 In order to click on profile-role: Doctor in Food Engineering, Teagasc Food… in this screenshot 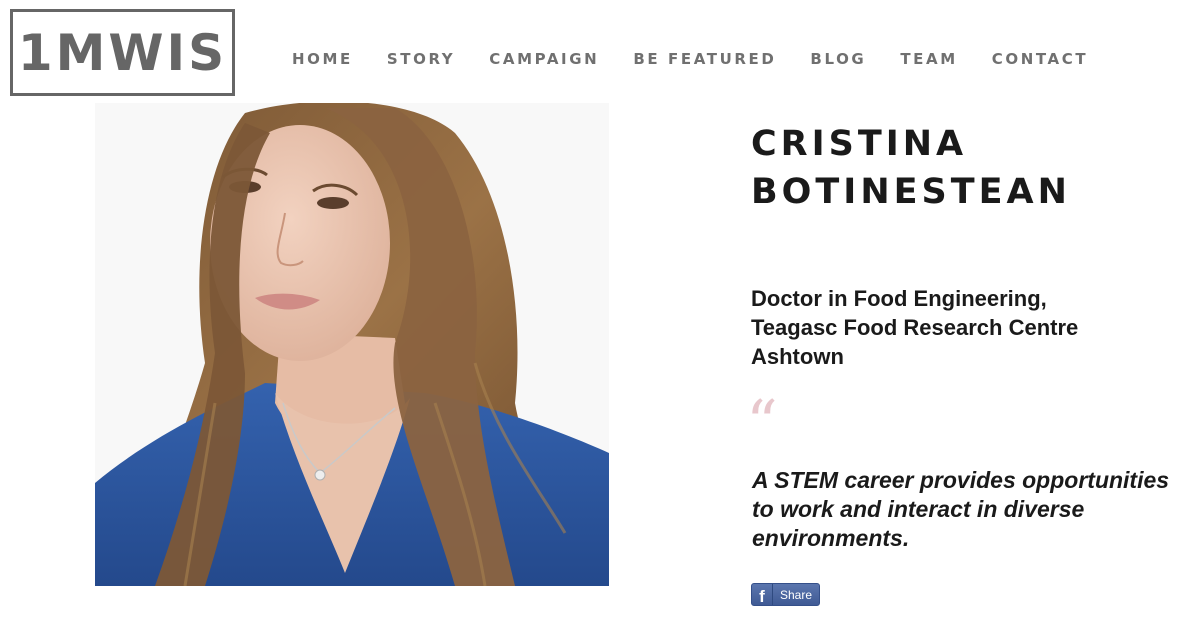, I will do `click(966, 327)`.